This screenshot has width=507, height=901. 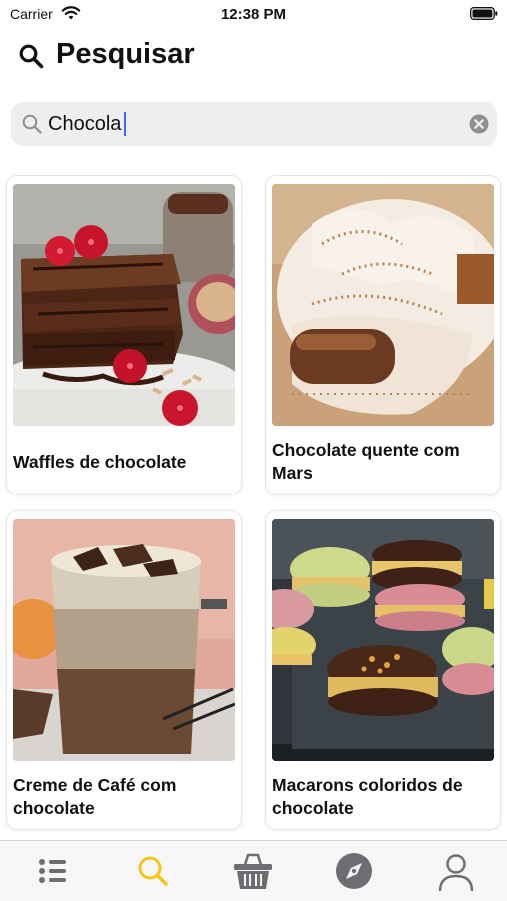 I want to click on page-title: Pesquisar, so click(x=125, y=54).